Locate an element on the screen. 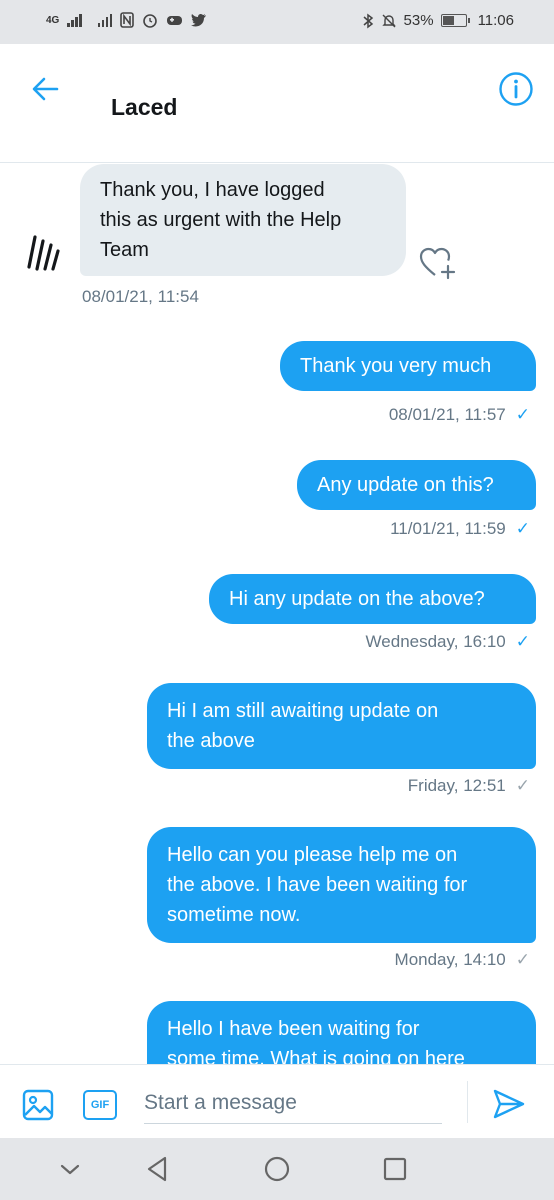  status-left: 4G is located at coordinates (126, 20).